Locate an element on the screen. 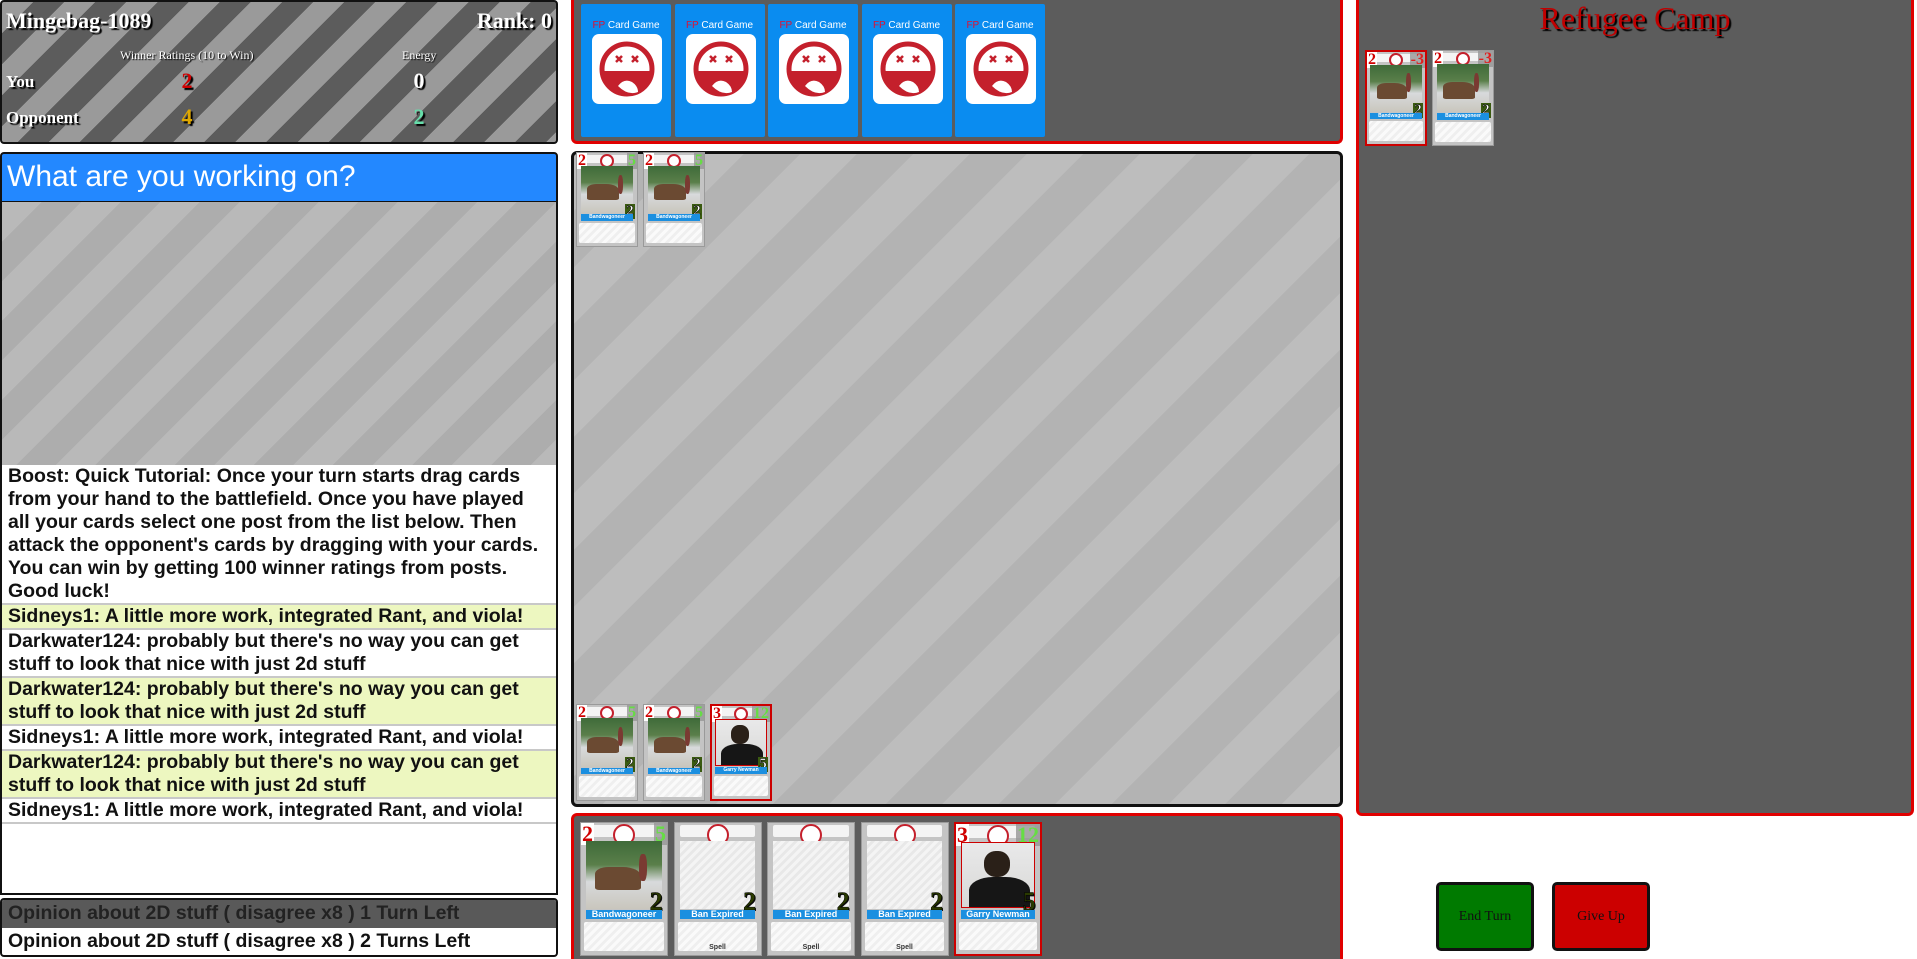  opponent-label: Opponent is located at coordinates (42, 117).